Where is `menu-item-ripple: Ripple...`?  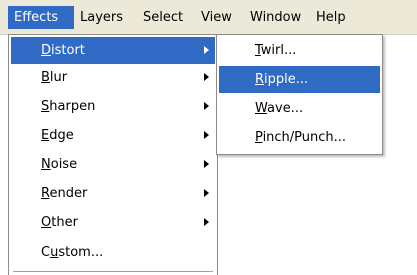 menu-item-ripple: Ripple... is located at coordinates (299, 79).